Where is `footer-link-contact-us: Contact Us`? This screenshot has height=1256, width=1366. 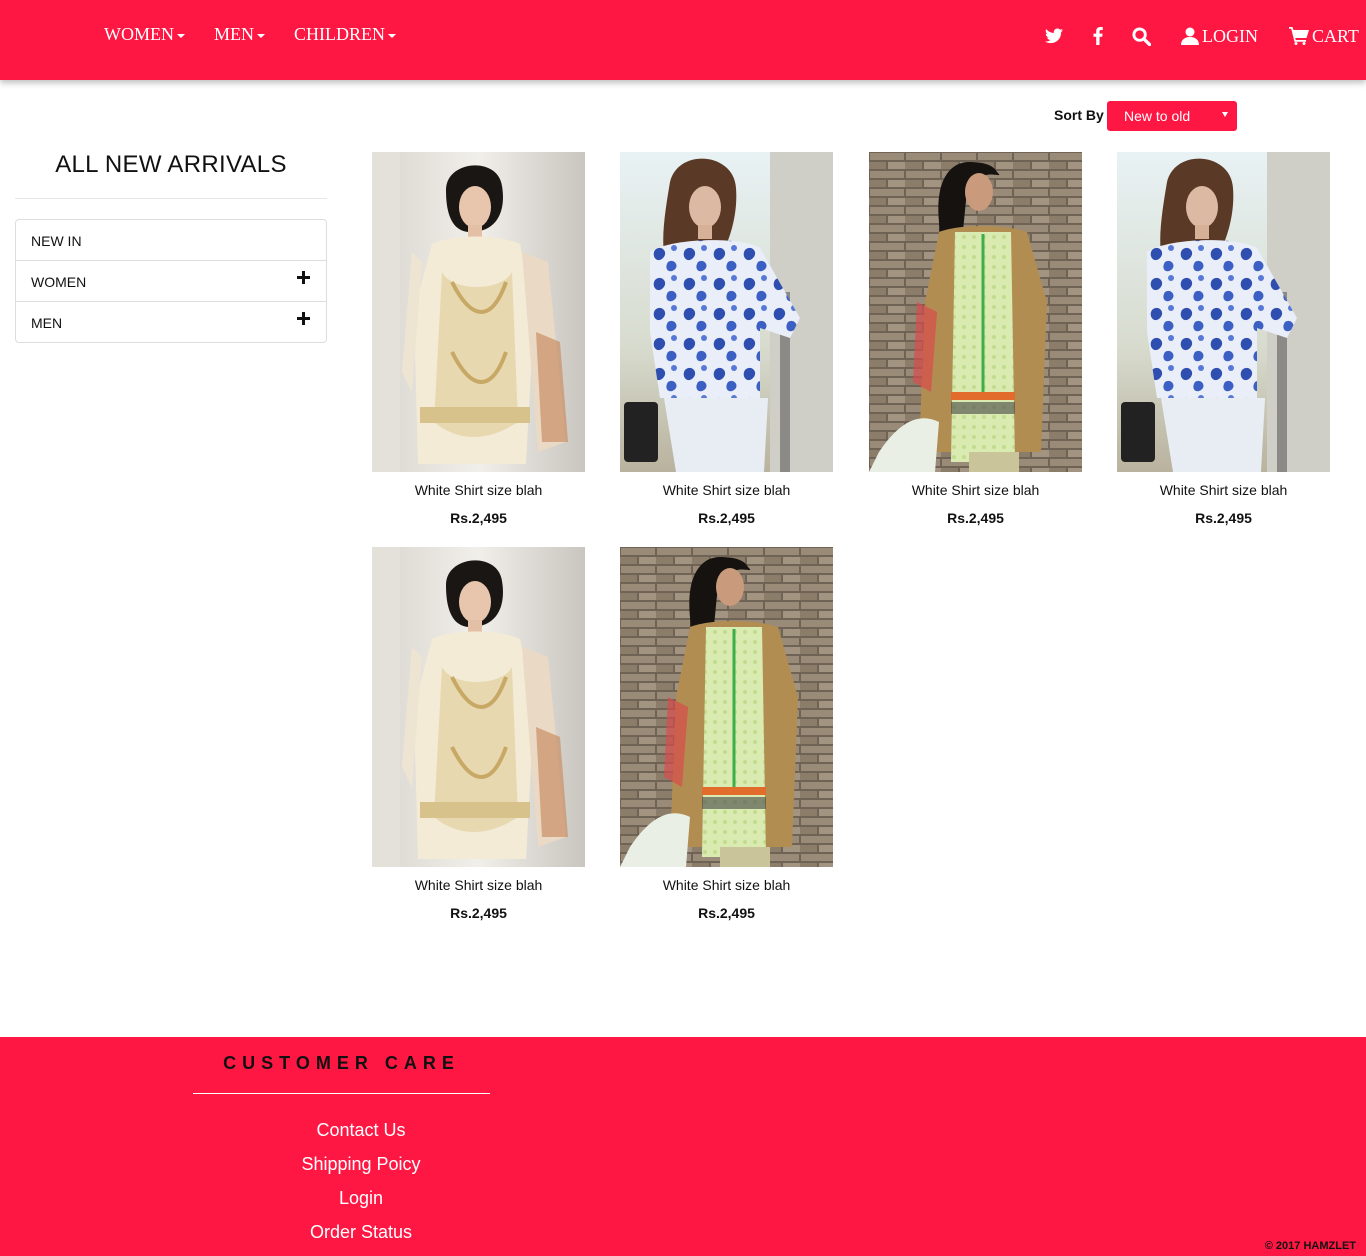
footer-link-contact-us: Contact Us is located at coordinates (361, 1137).